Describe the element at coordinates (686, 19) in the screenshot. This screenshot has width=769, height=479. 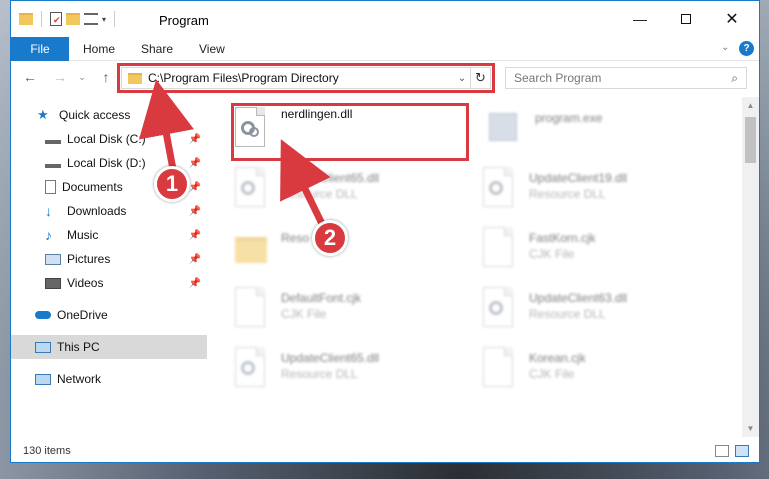
I see `maximize-button` at that location.